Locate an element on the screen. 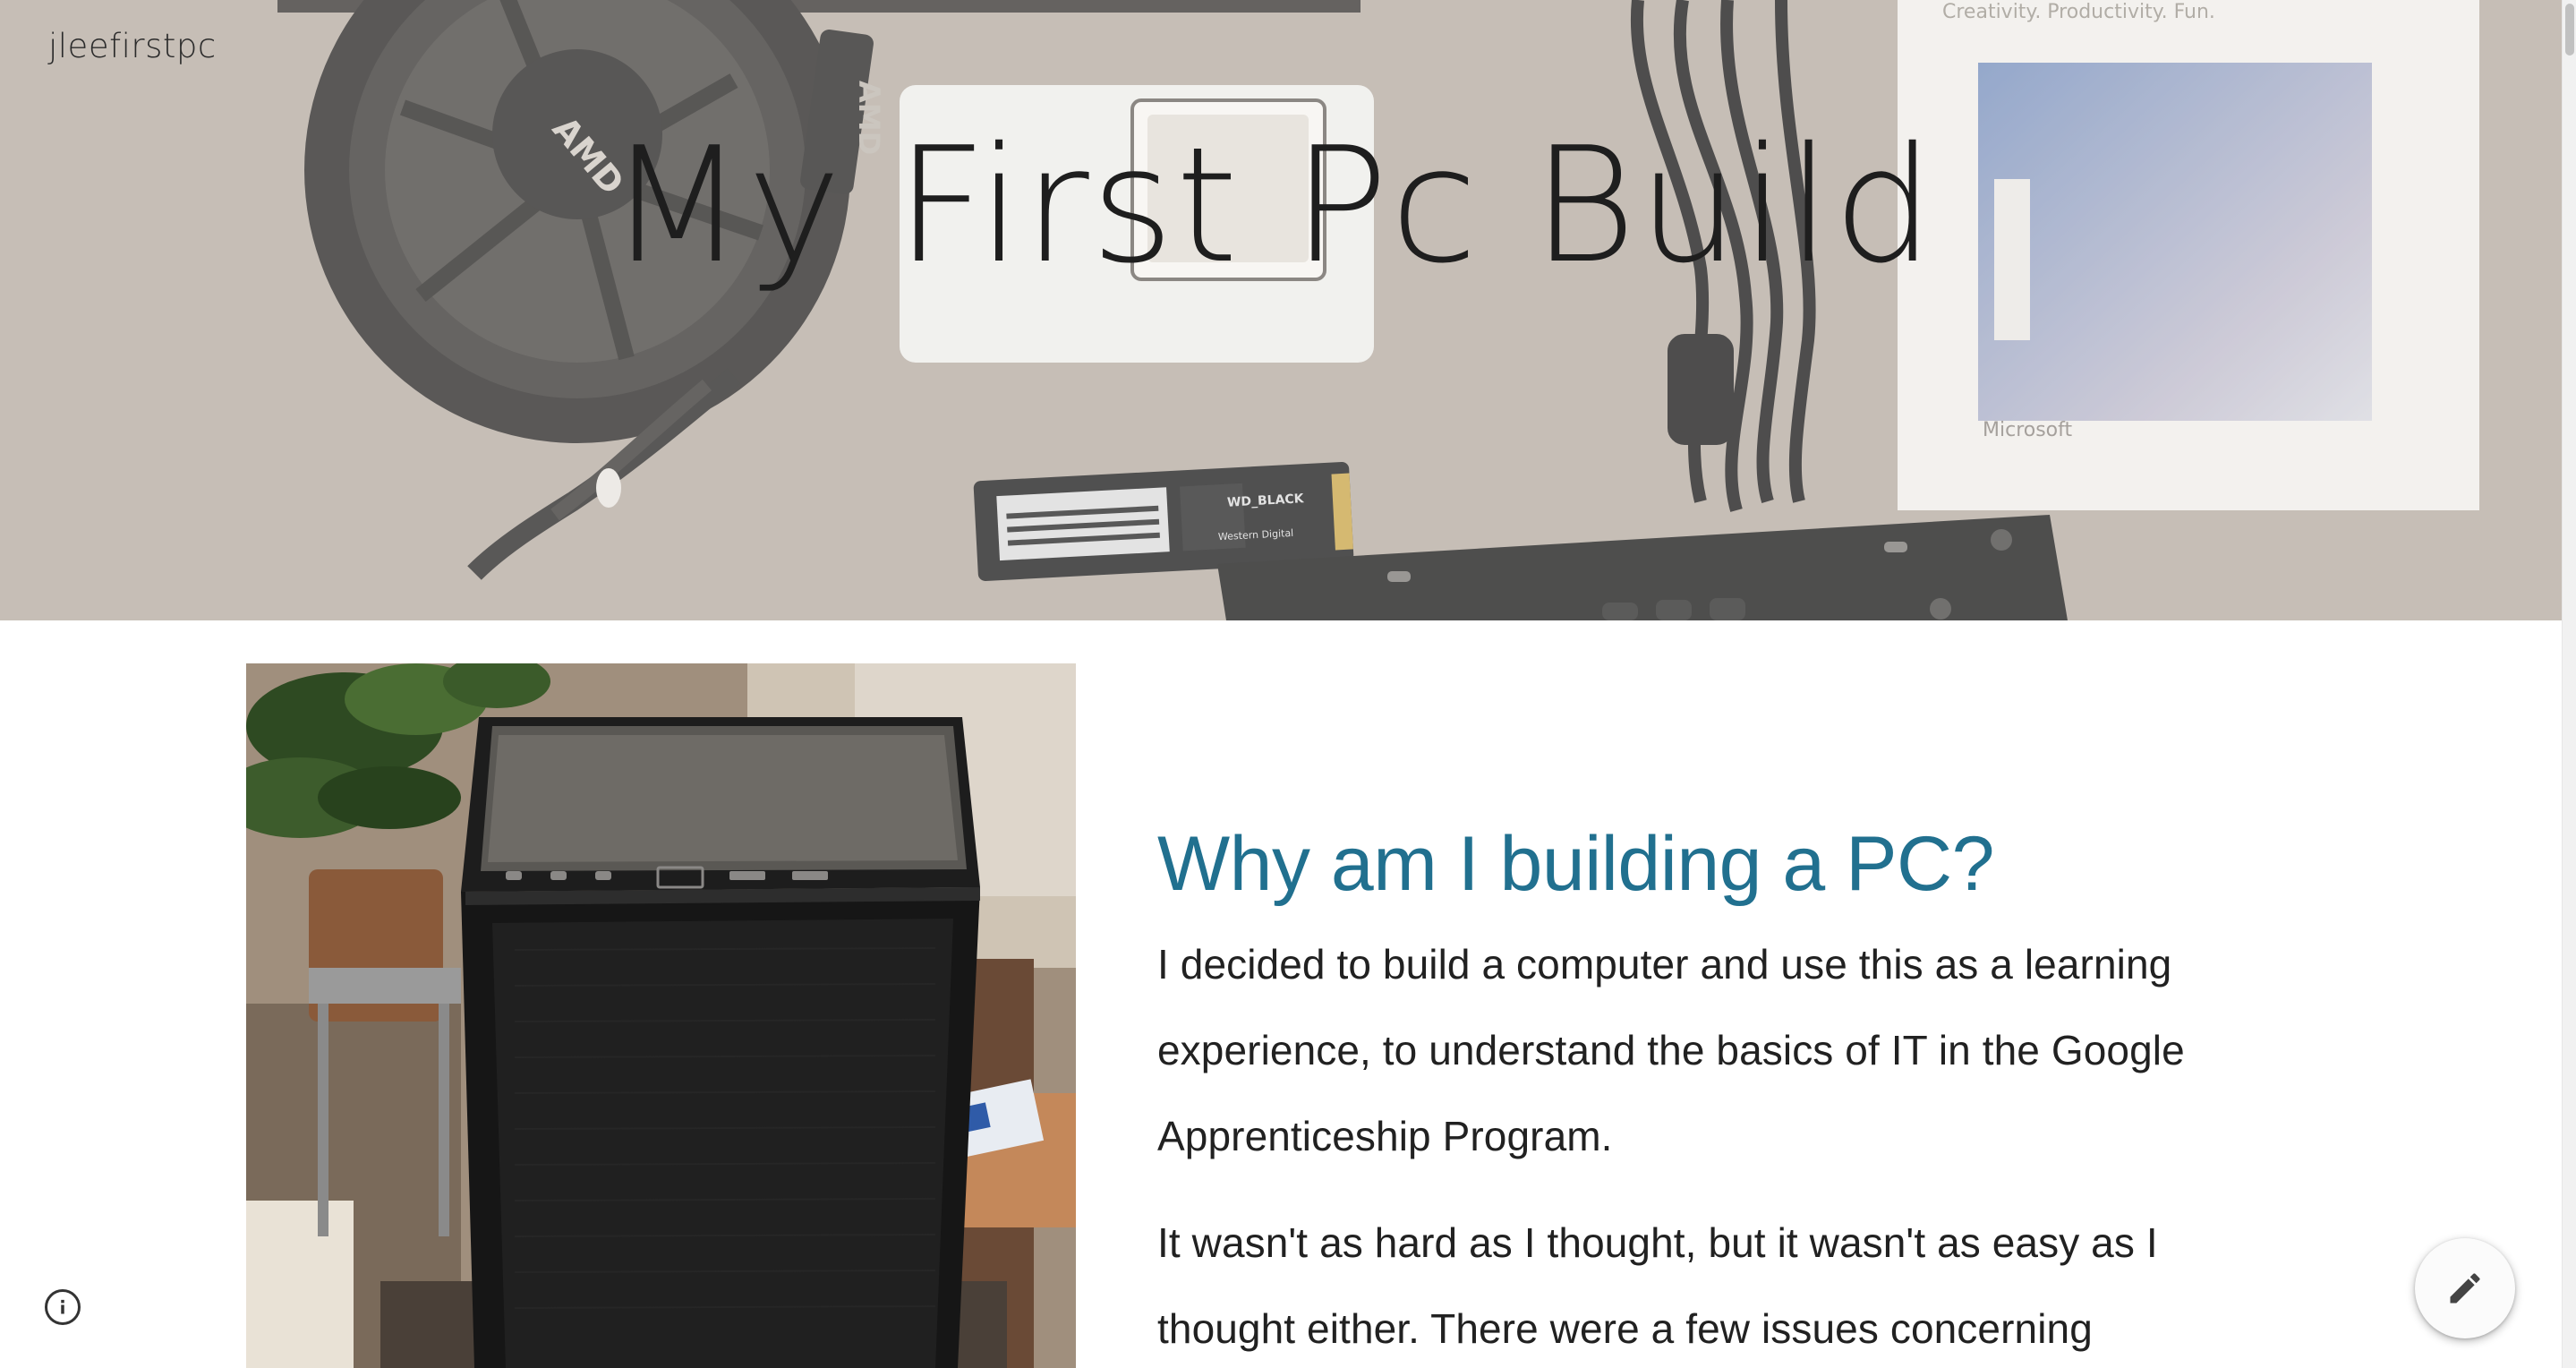 This screenshot has height=1368, width=2576. page-scrollbar is located at coordinates (2569, 684).